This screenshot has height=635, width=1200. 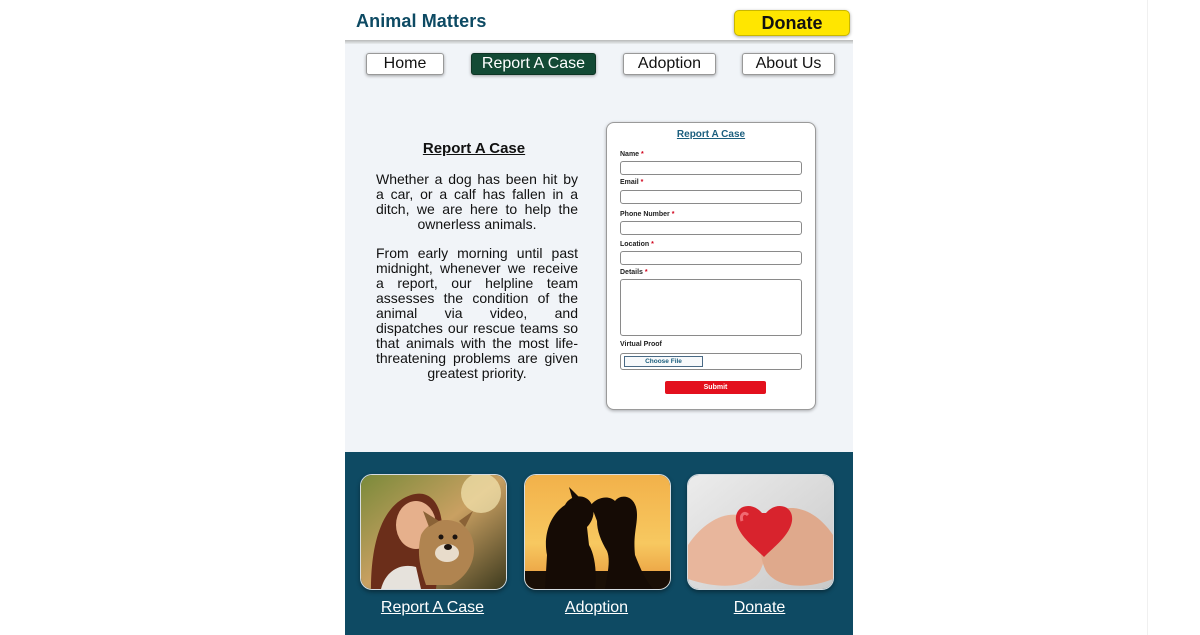 I want to click on email-label-text: Email, so click(x=629, y=182).